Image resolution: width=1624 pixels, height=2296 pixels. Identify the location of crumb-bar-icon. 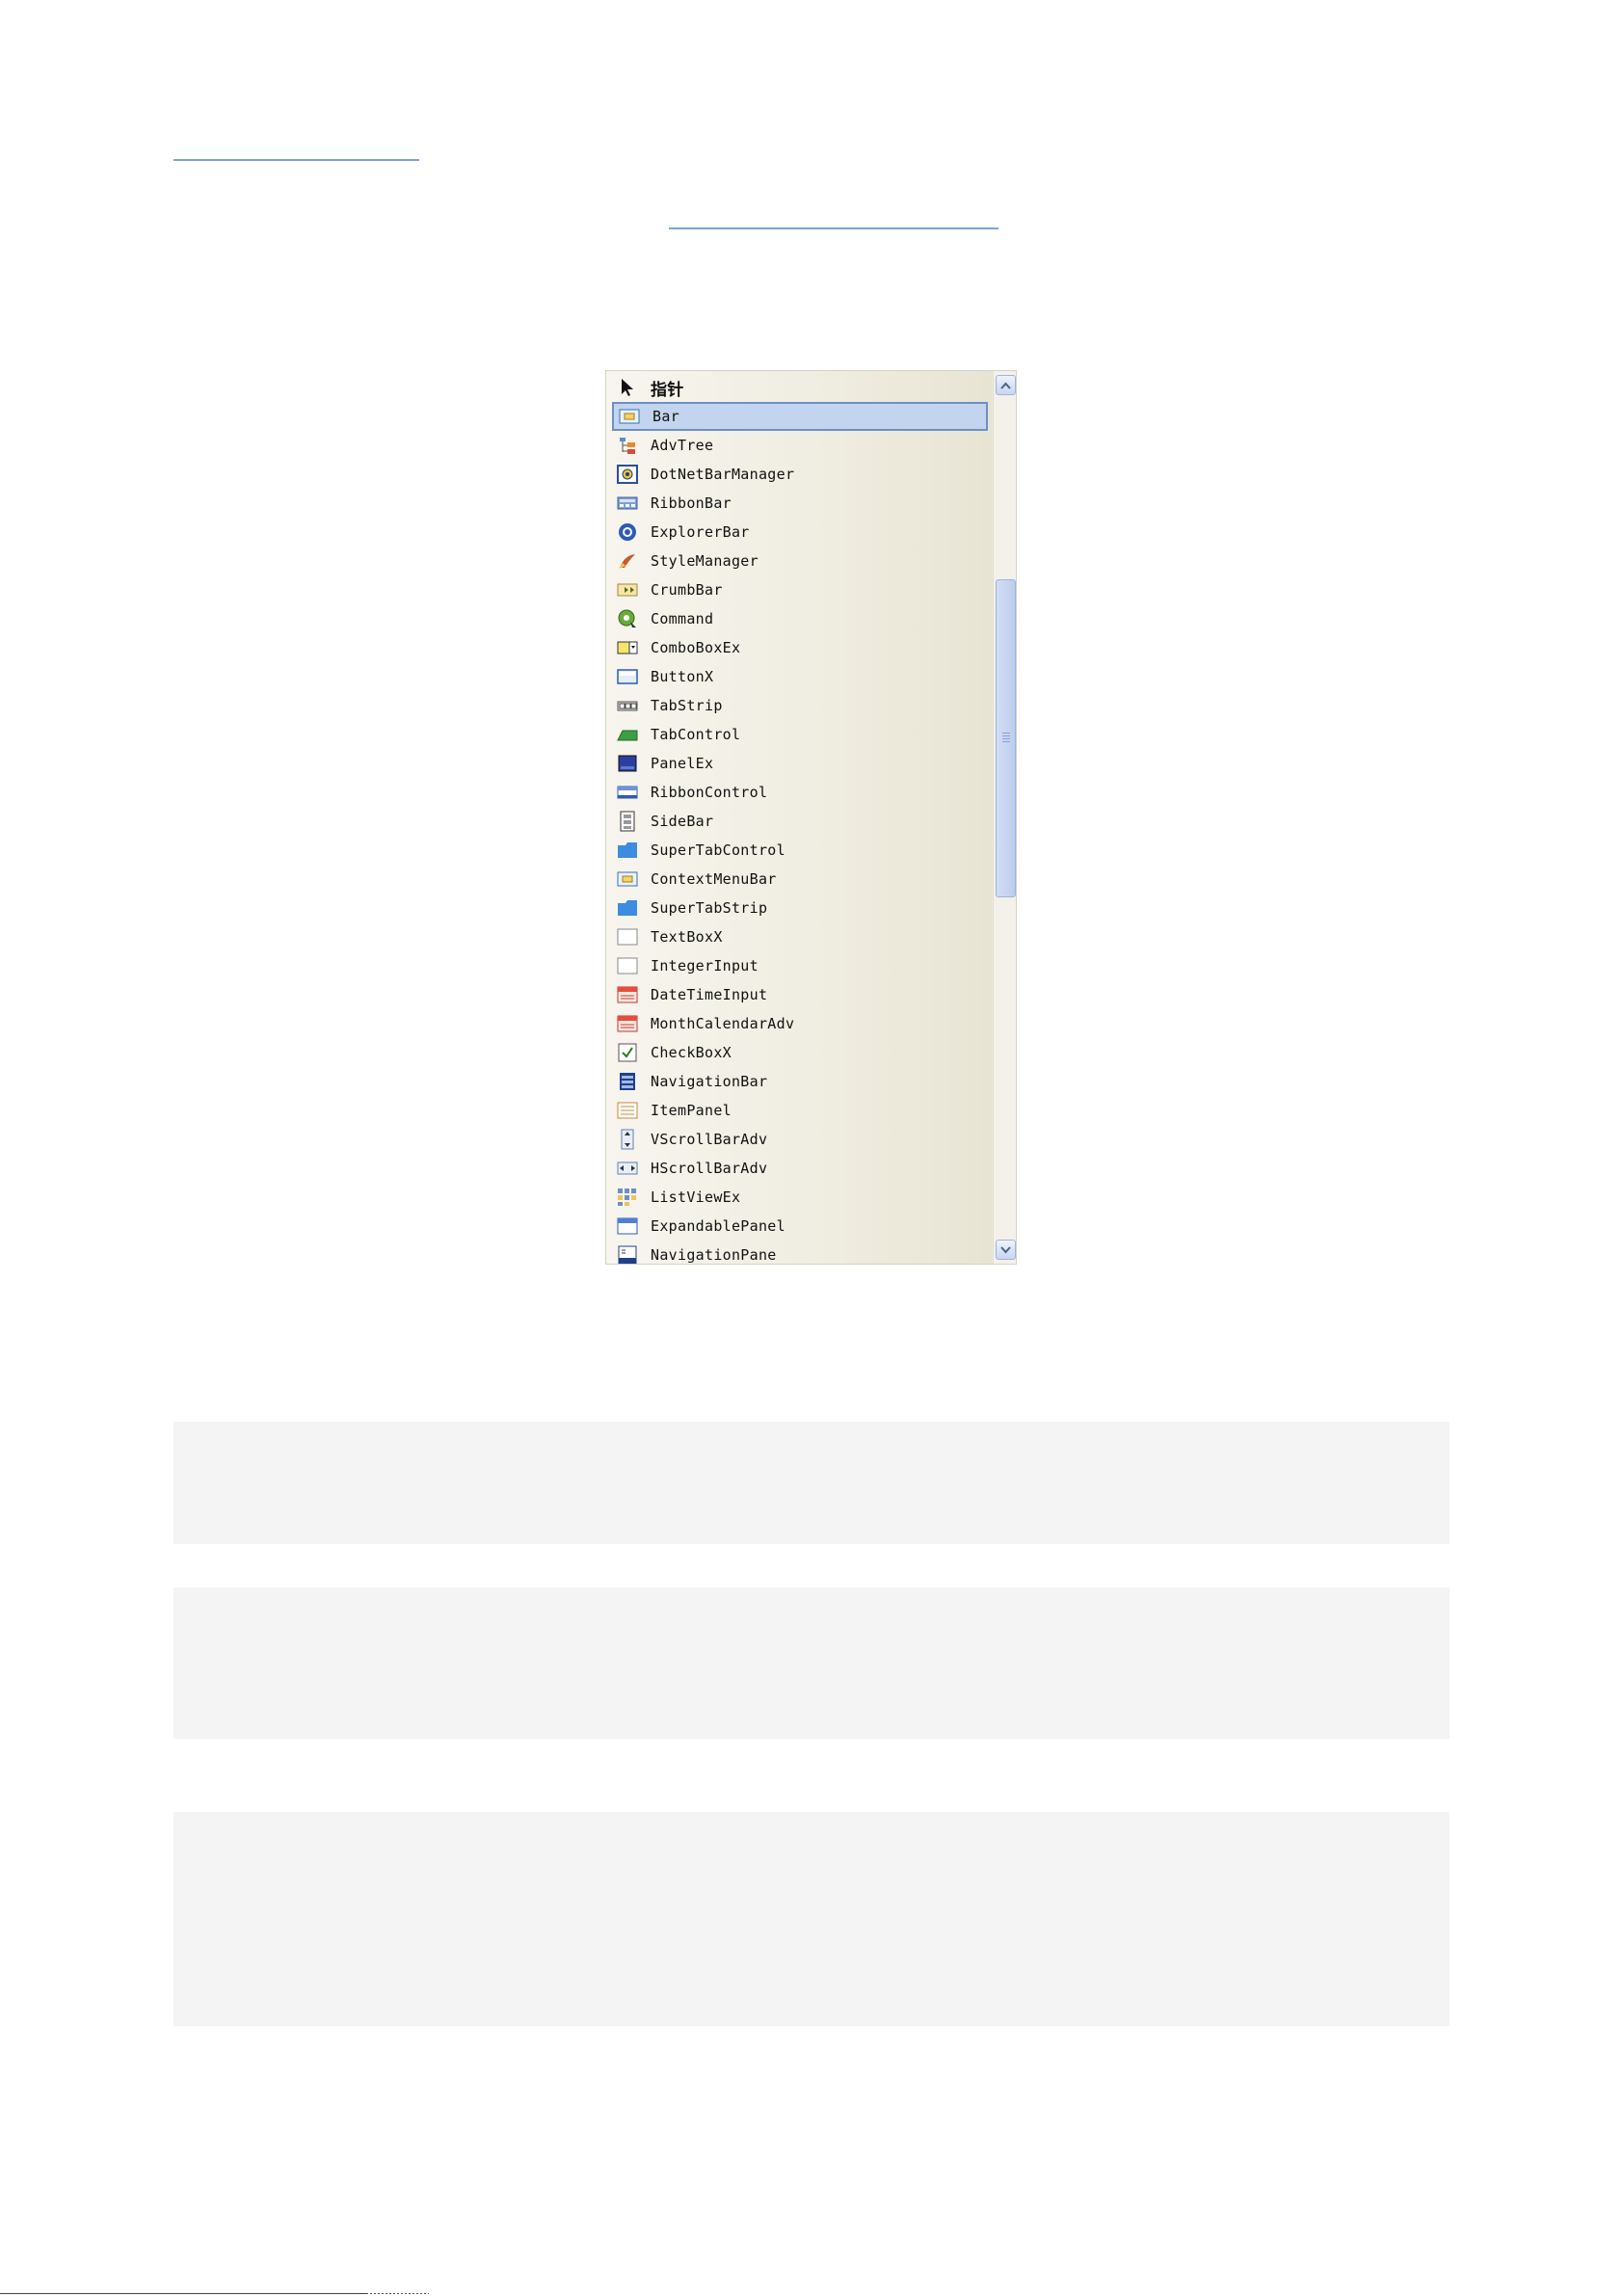
(627, 590).